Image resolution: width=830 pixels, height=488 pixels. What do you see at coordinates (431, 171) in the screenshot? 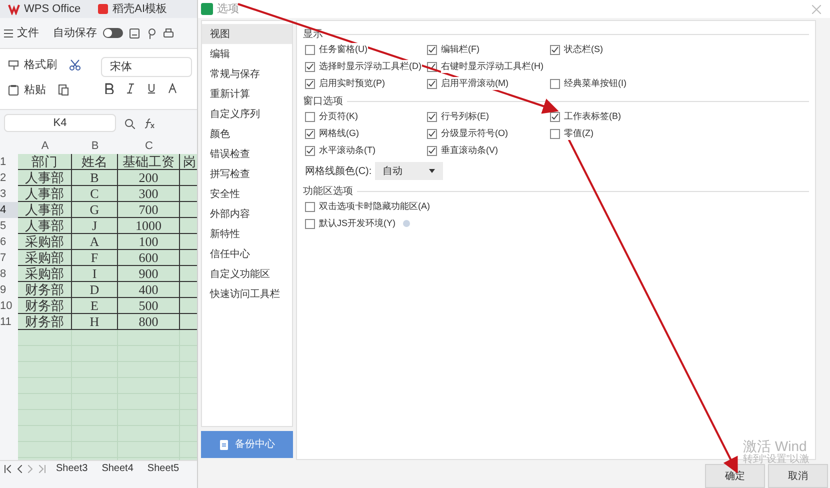
I see `caret-icon` at bounding box center [431, 171].